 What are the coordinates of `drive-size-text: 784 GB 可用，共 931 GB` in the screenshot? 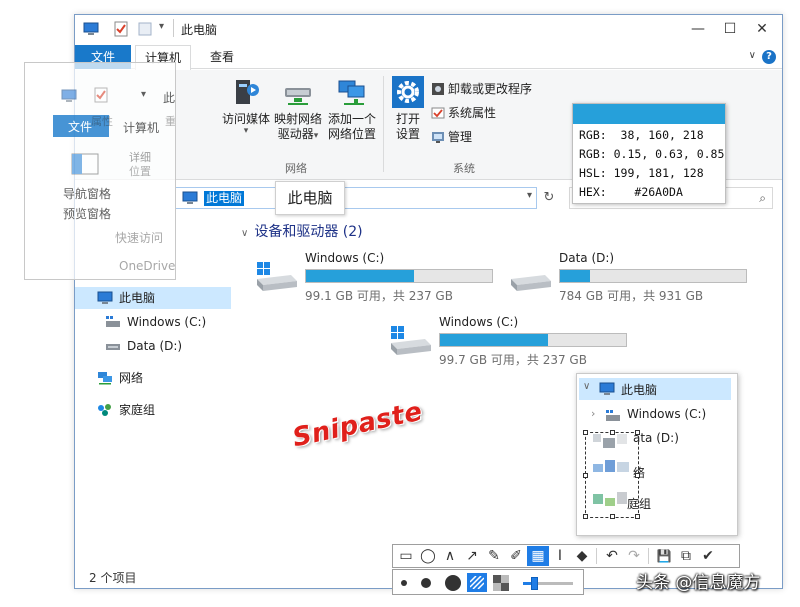 It's located at (631, 296).